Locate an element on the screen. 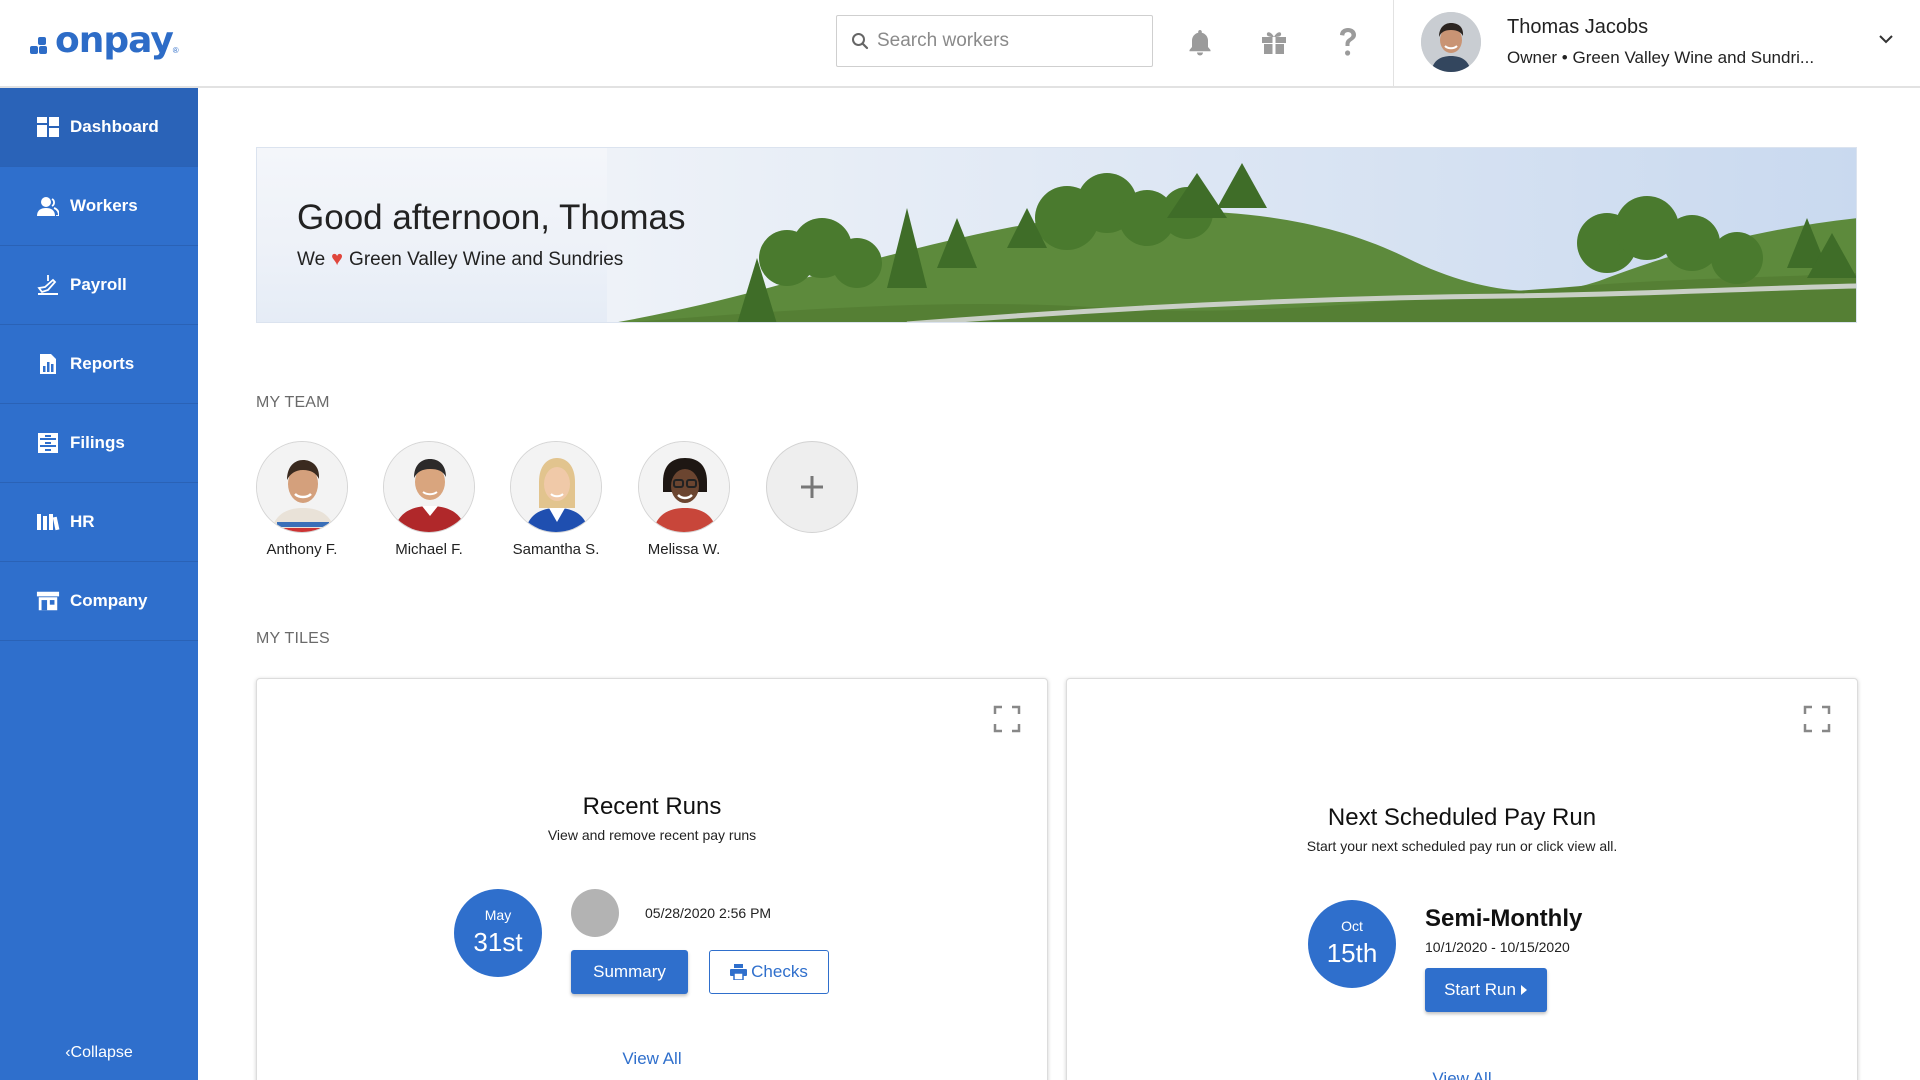 This screenshot has width=1920, height=1080. tagline-prefix: We is located at coordinates (311, 259).